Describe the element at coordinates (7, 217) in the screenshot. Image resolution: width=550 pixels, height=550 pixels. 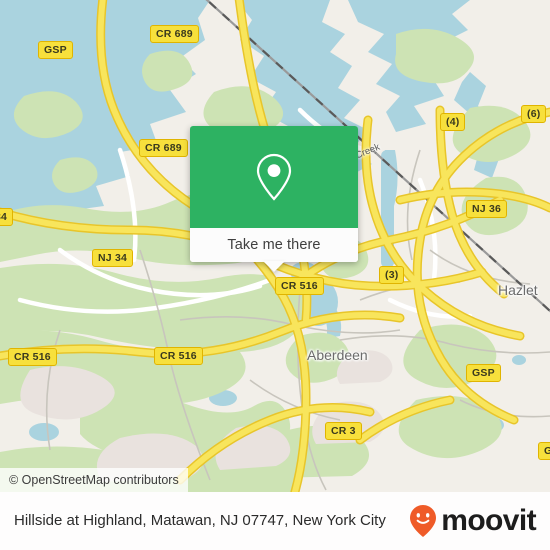
I see `road-shield: 34` at that location.